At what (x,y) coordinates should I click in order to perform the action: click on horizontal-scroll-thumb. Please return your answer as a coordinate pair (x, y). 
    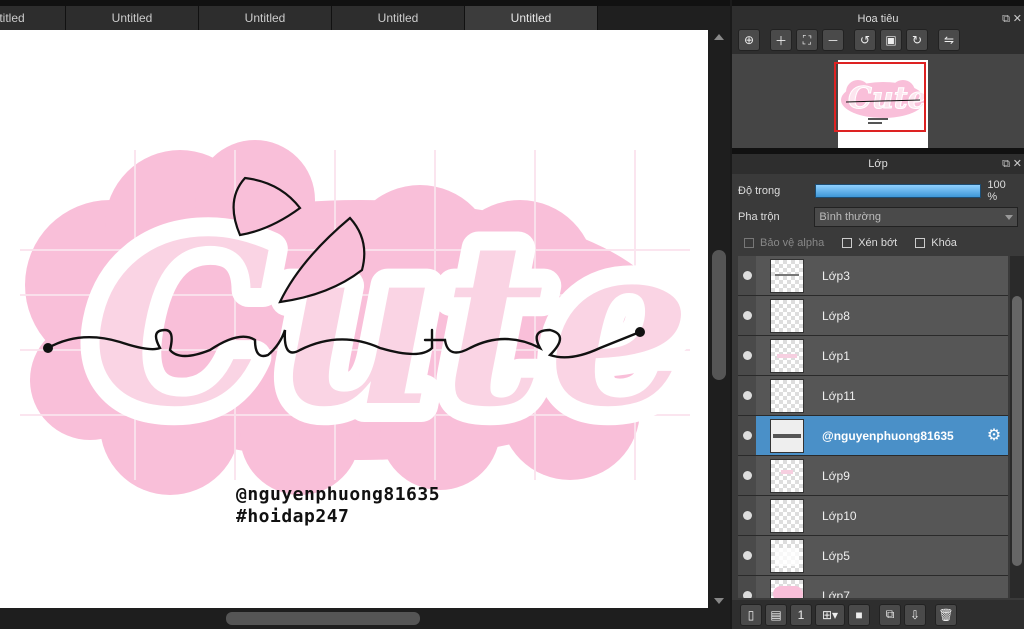
    Looking at the image, I should click on (323, 618).